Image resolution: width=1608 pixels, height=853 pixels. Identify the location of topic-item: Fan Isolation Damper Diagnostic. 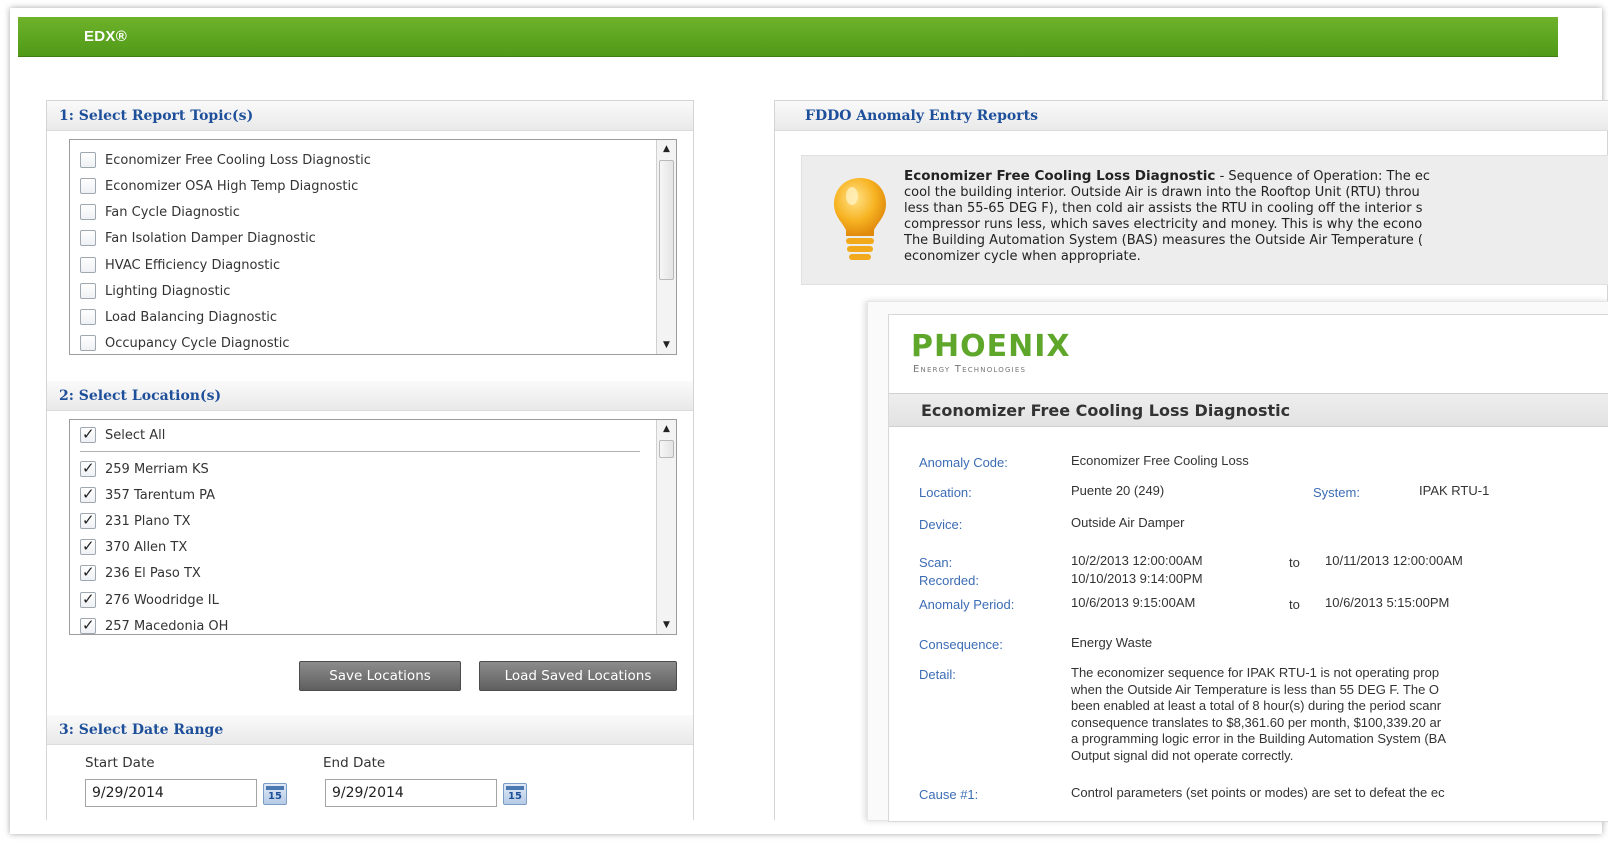
(198, 238).